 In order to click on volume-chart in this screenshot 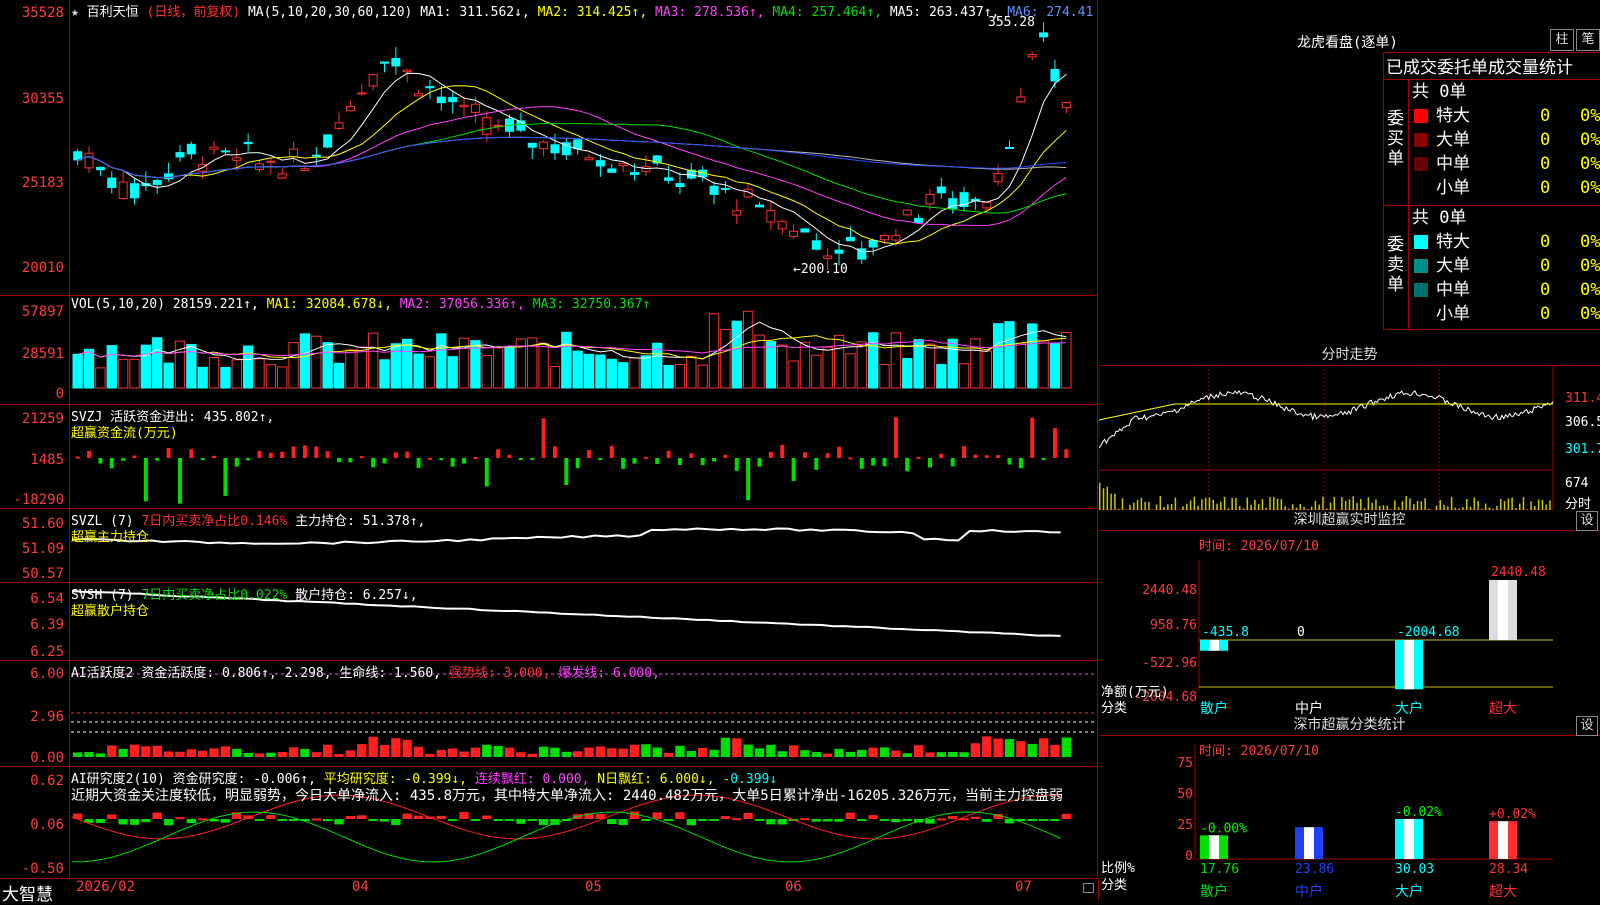, I will do `click(549, 350)`.